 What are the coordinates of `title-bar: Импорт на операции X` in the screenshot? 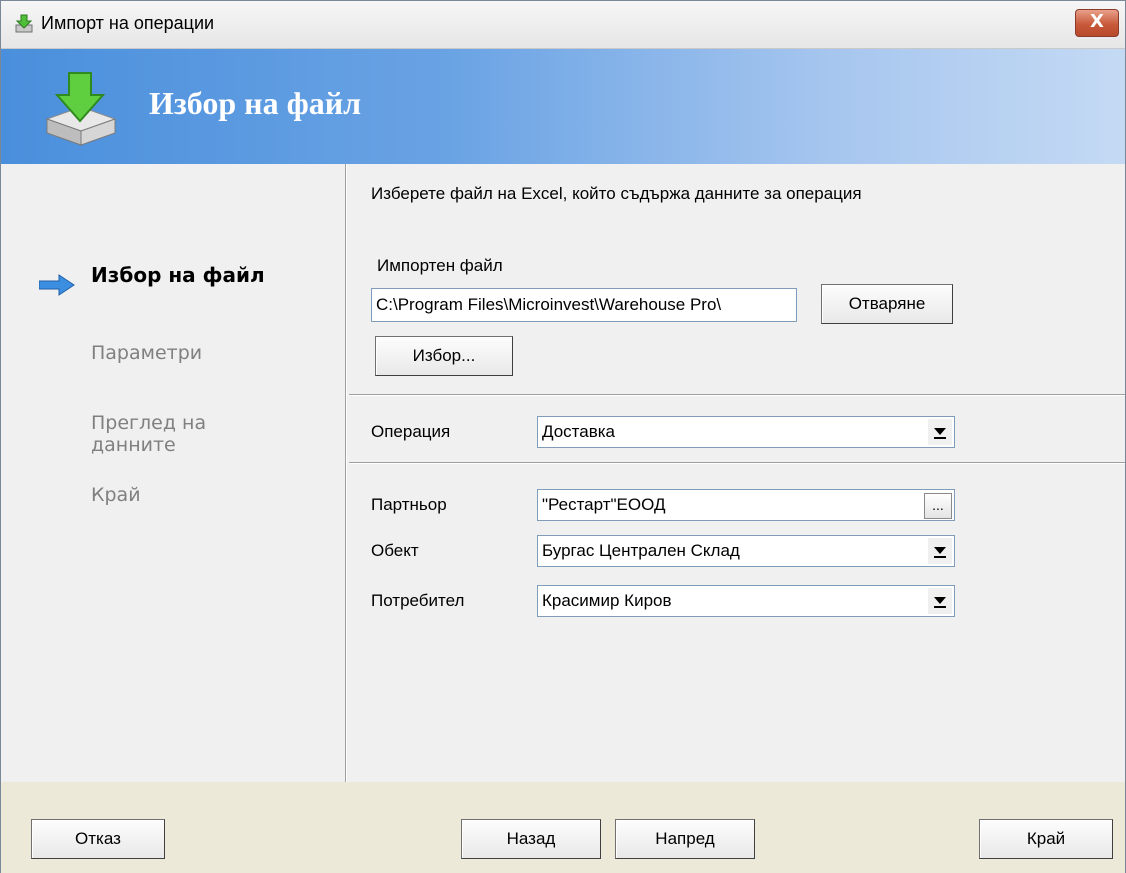 It's located at (563, 25).